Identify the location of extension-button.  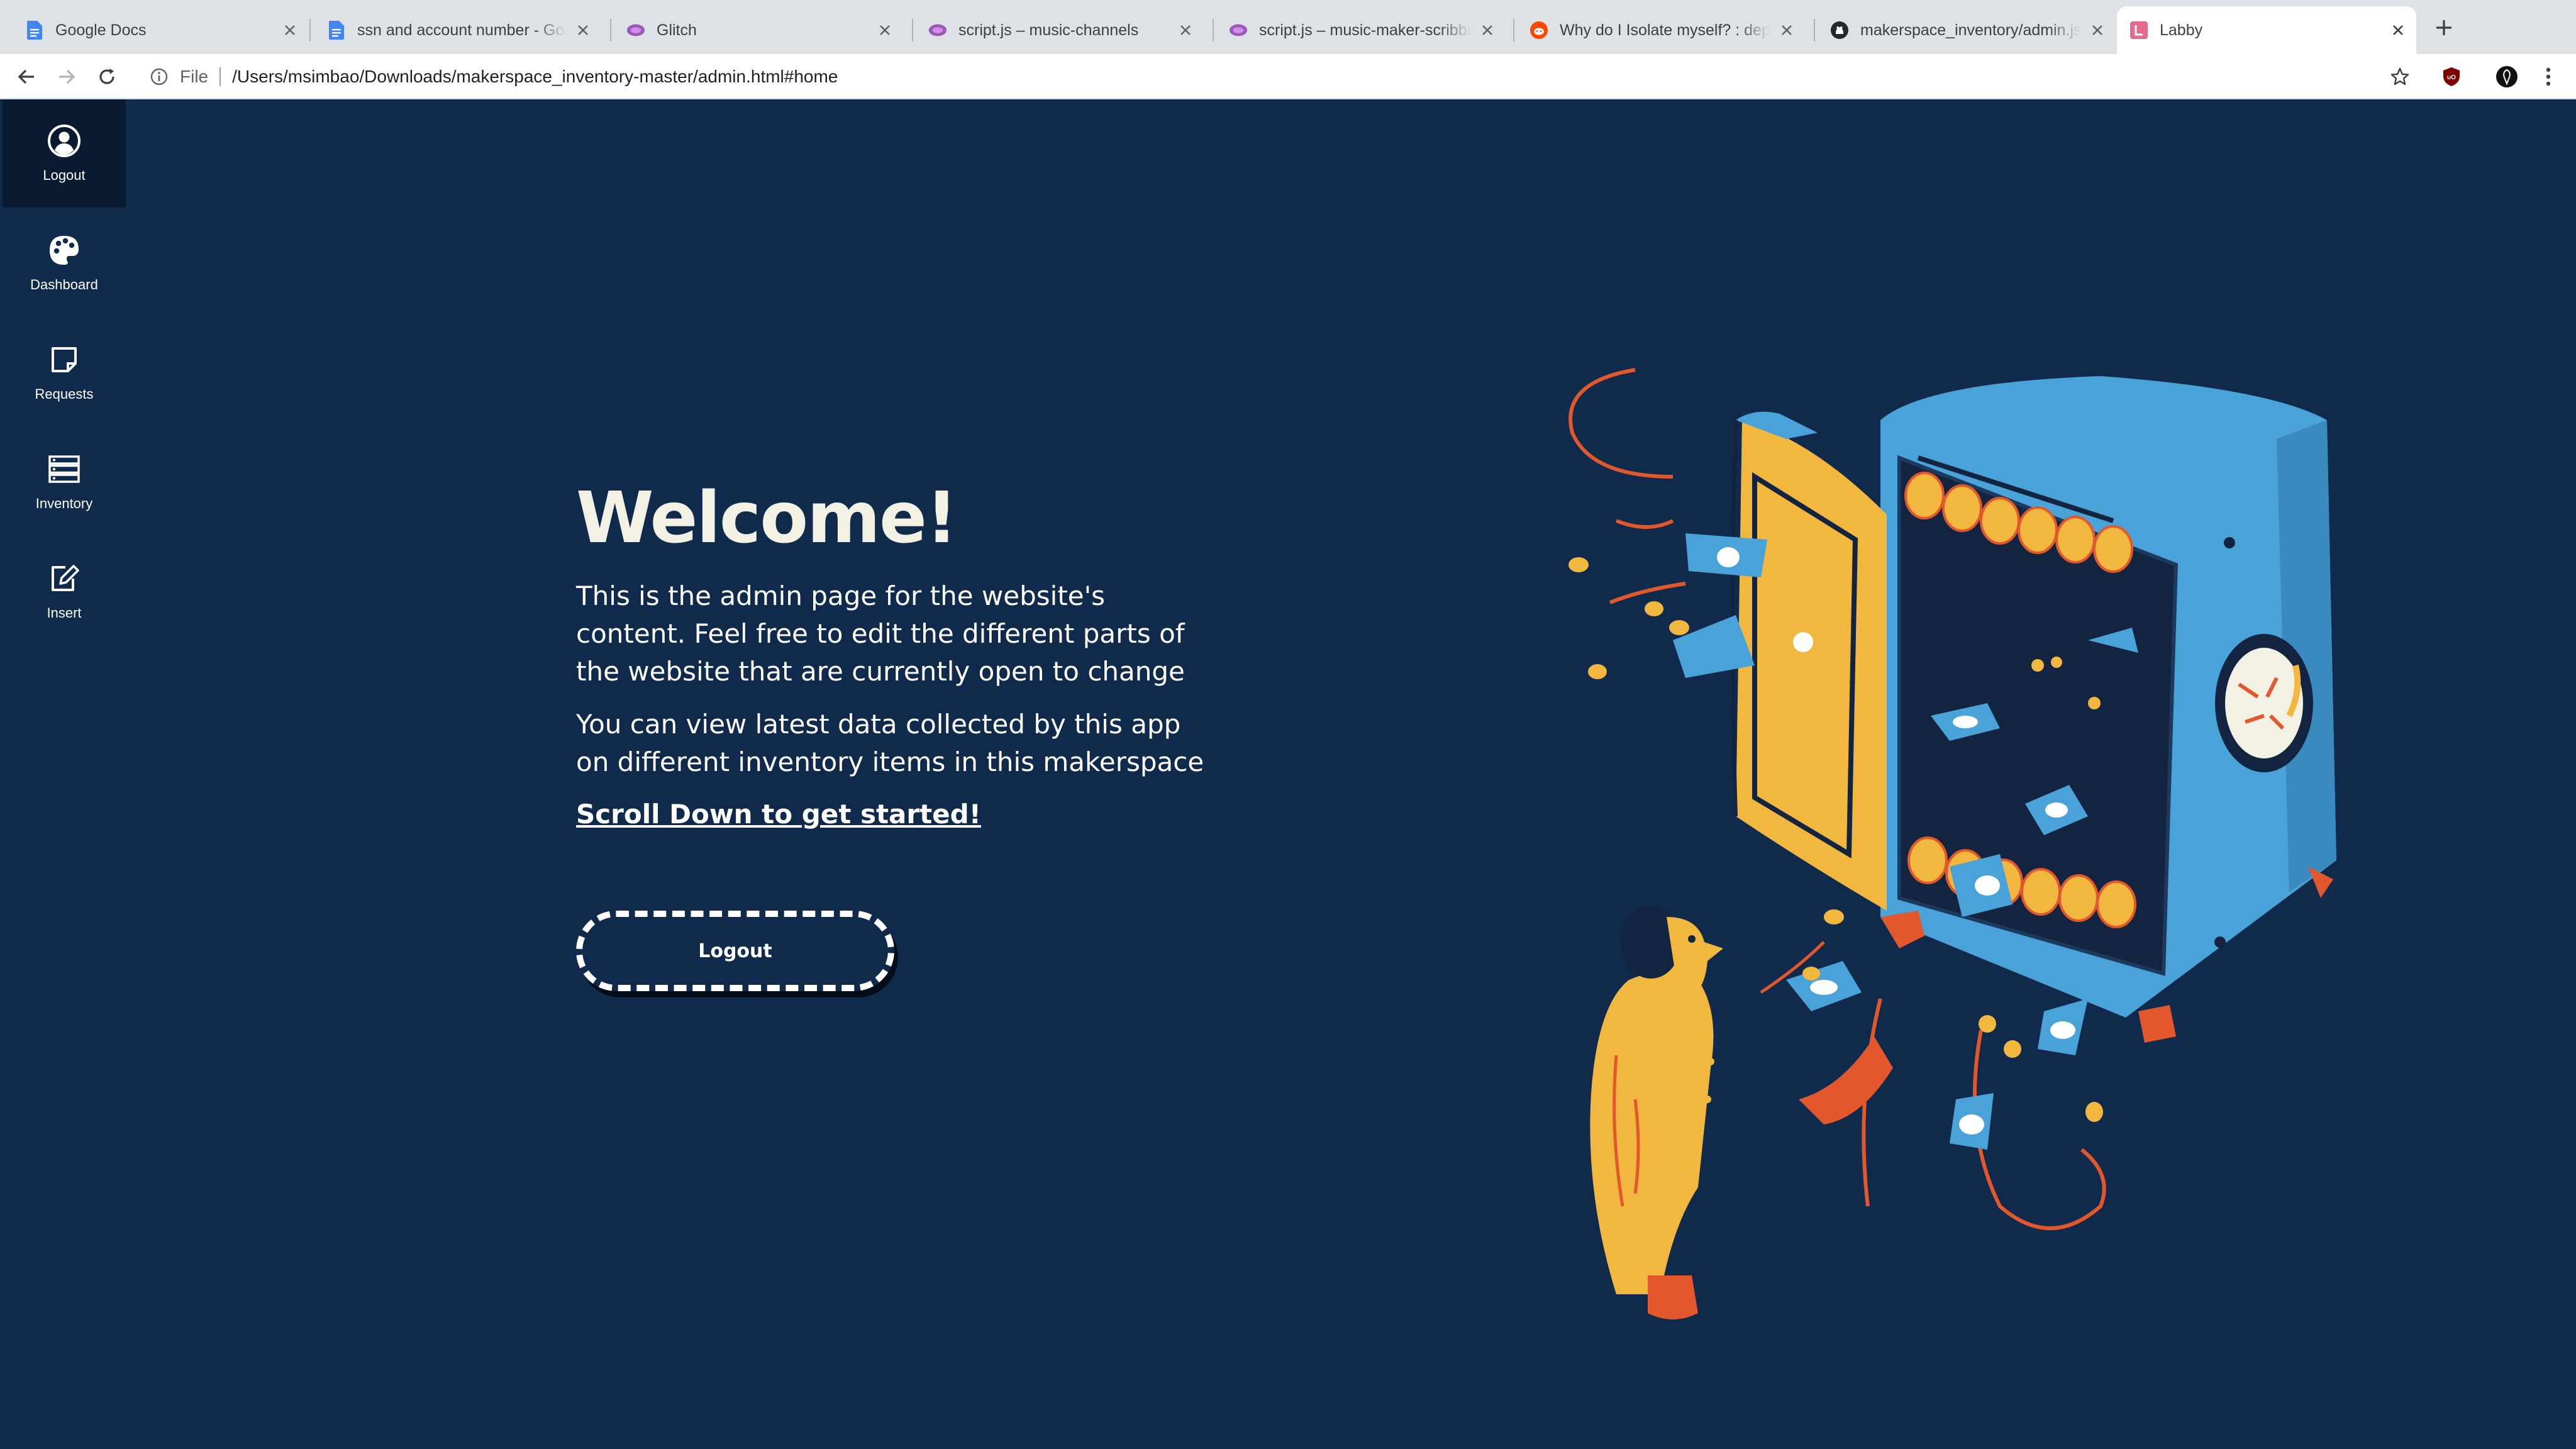
(2507, 77).